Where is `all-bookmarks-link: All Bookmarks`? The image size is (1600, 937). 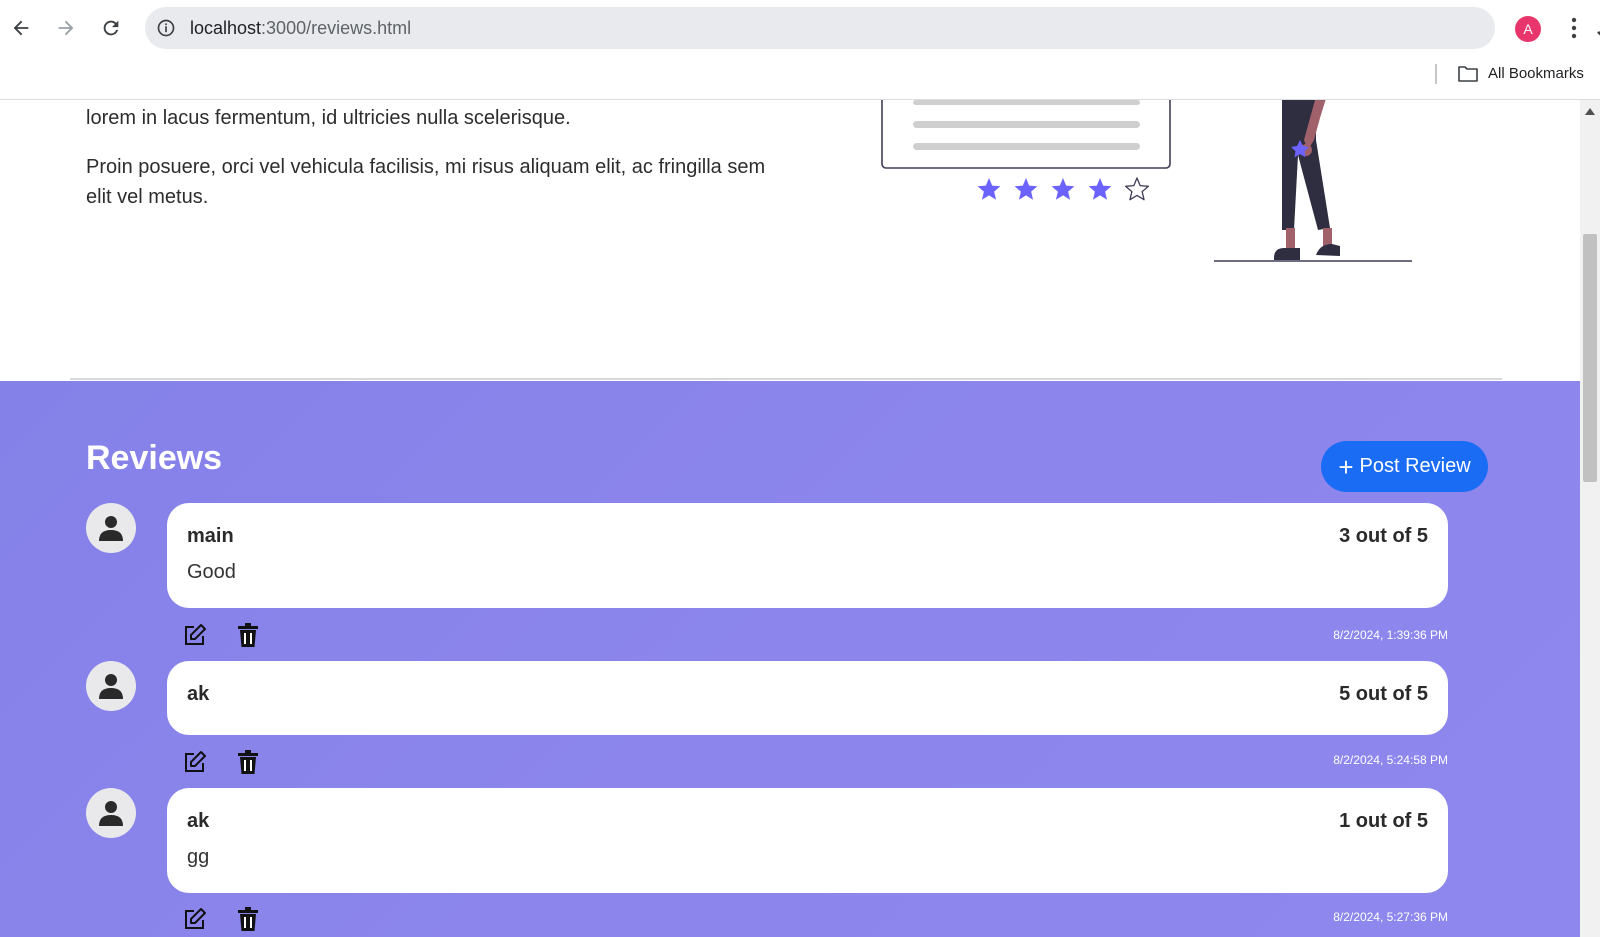
all-bookmarks-link: All Bookmarks is located at coordinates (1536, 73).